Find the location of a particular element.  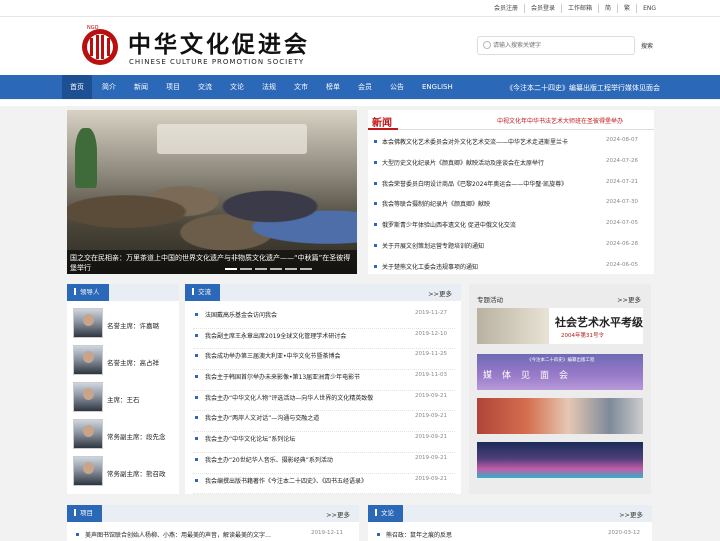

leader-card: 名誉主席：高占祥 is located at coordinates (123, 361).